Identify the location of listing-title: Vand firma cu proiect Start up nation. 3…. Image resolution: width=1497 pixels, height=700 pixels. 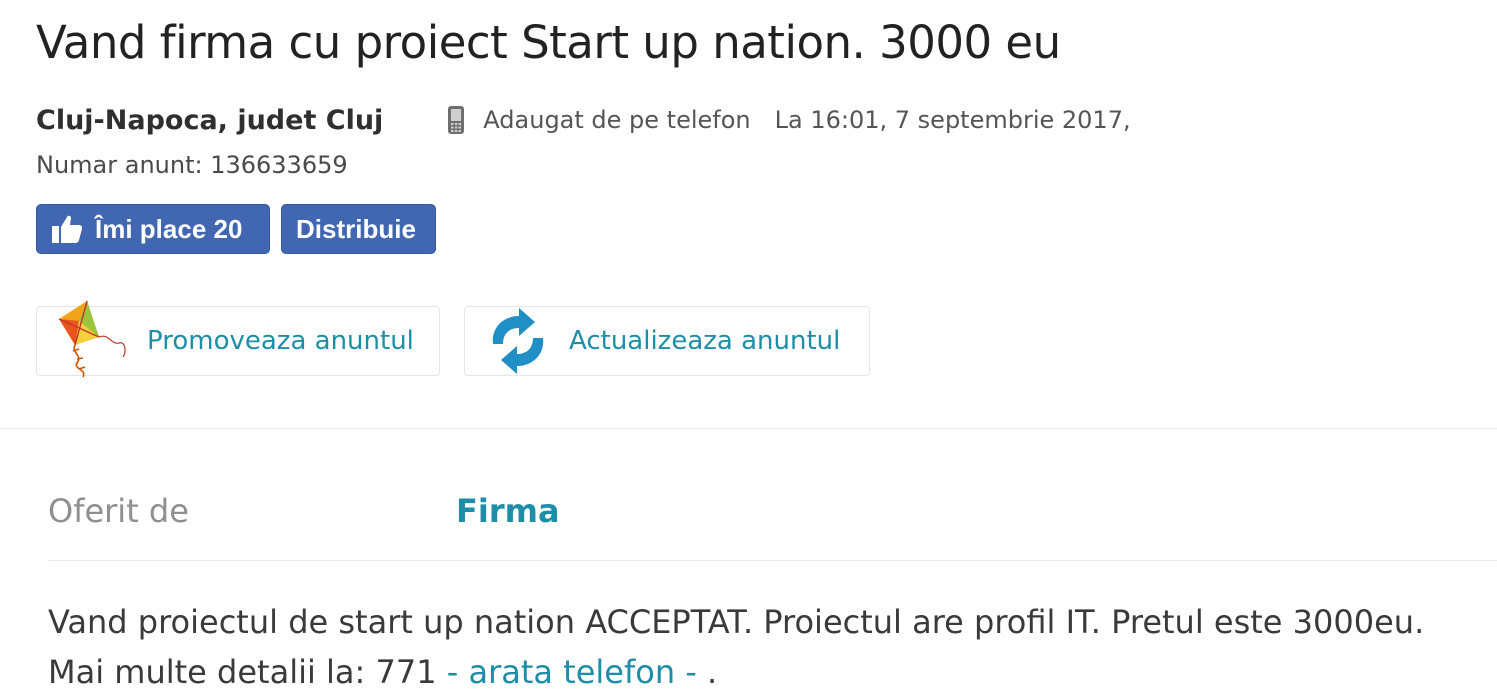
(548, 42).